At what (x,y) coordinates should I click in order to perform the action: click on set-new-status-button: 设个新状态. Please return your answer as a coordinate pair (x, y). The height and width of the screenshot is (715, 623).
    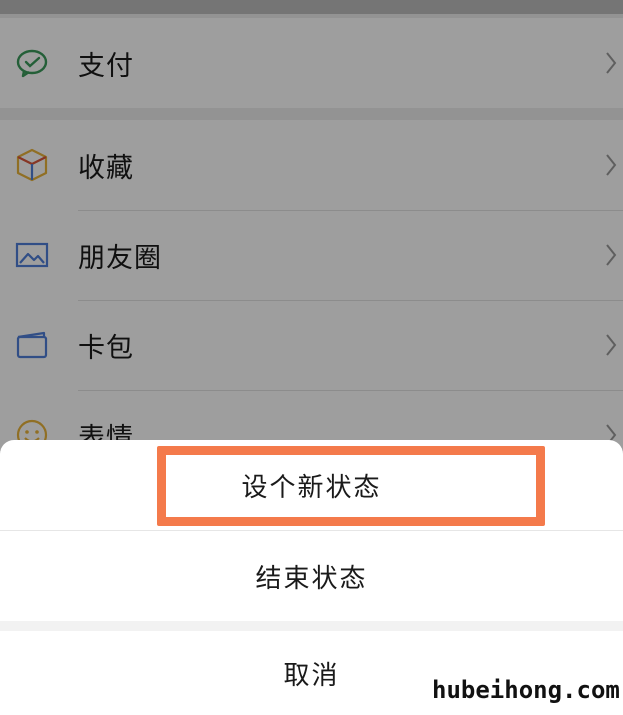
    Looking at the image, I should click on (311, 485).